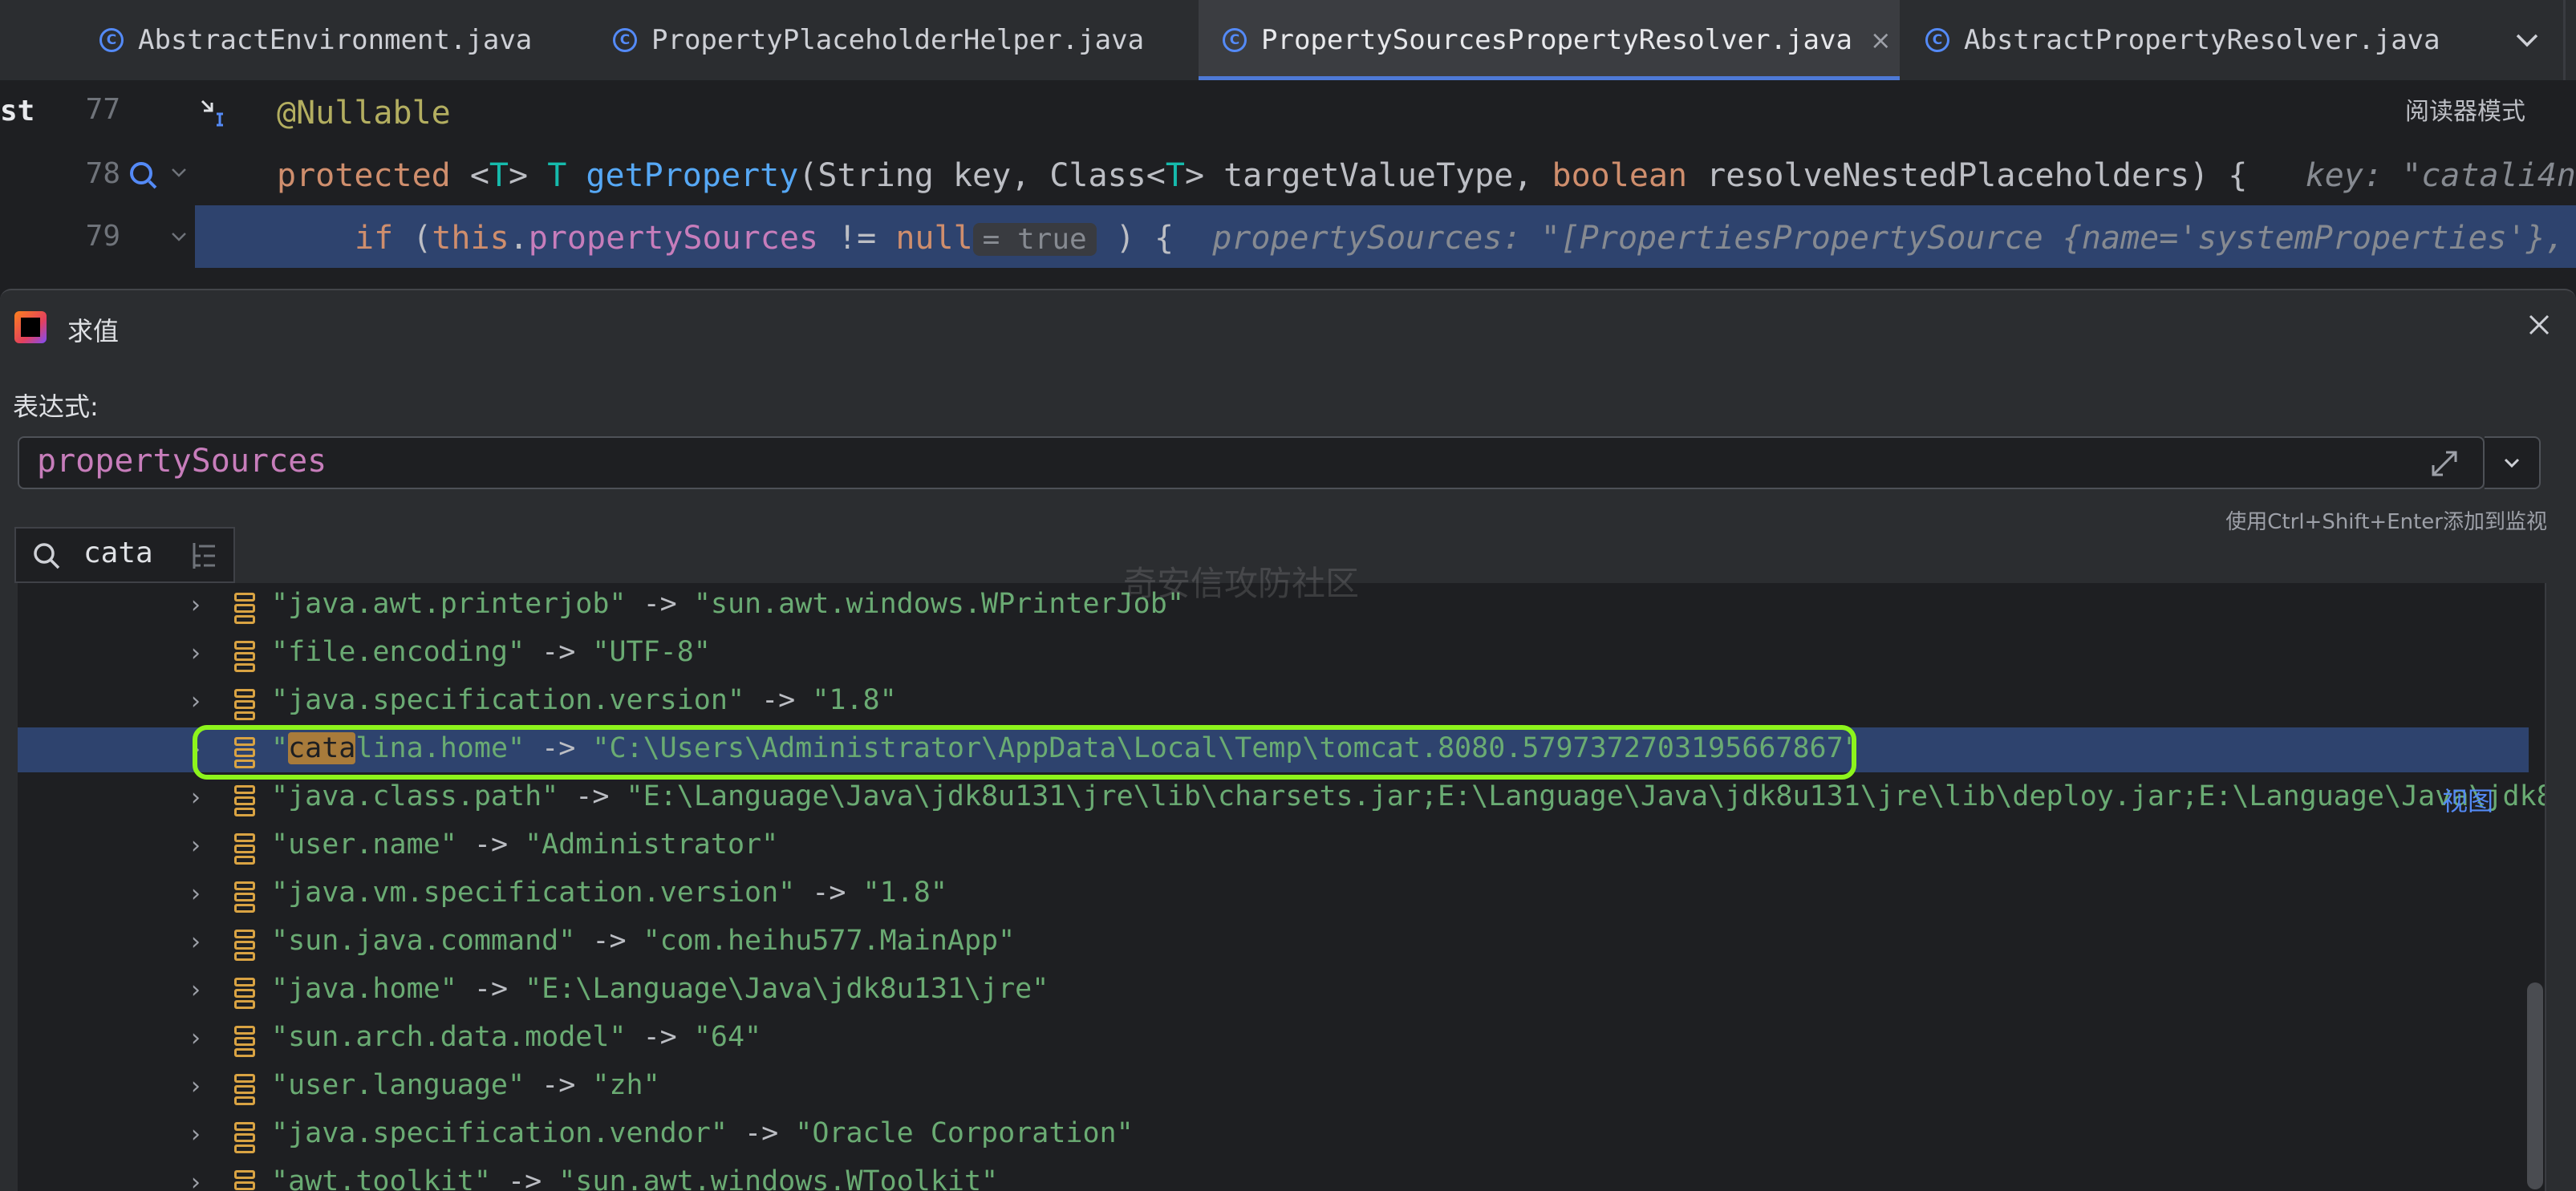  What do you see at coordinates (1273, 701) in the screenshot?
I see `tree-row: › "java.specification.version" -> "1.8"` at bounding box center [1273, 701].